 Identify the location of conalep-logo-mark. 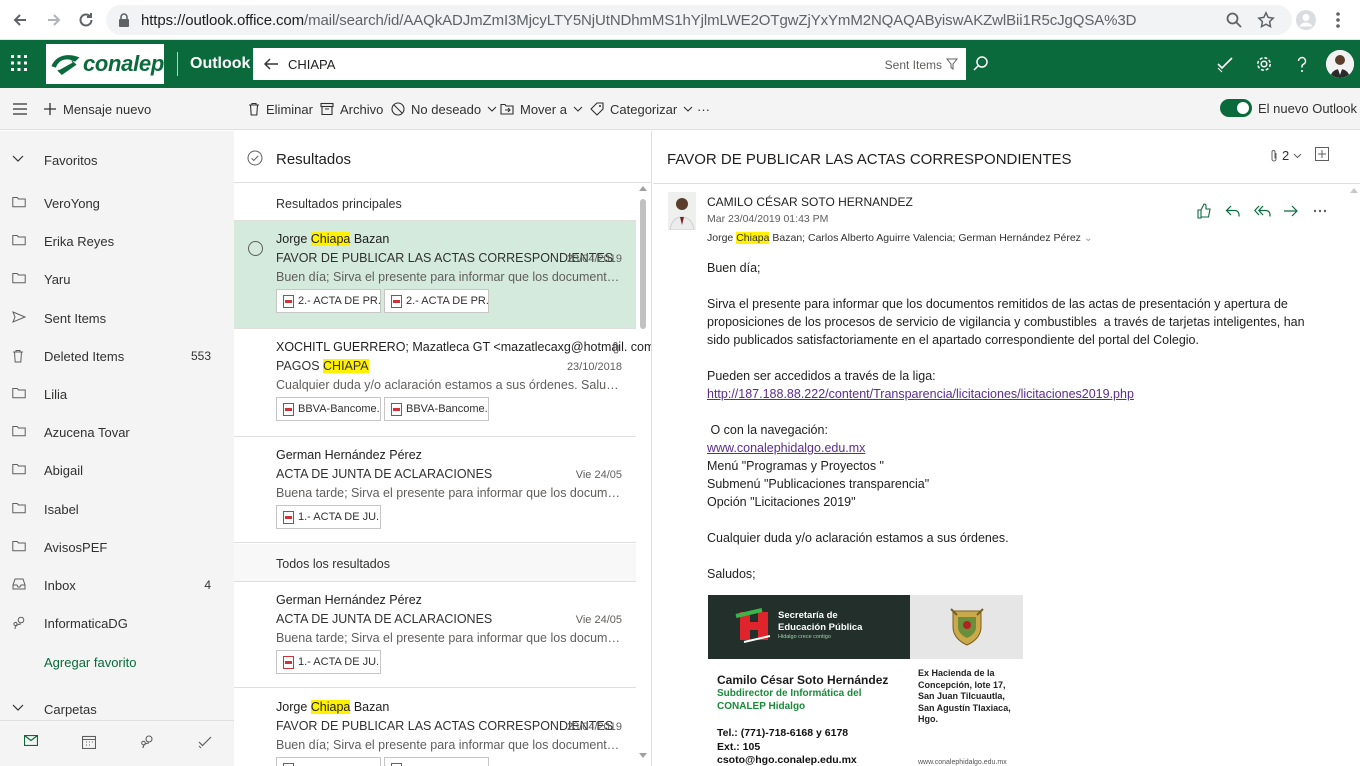
(65, 65).